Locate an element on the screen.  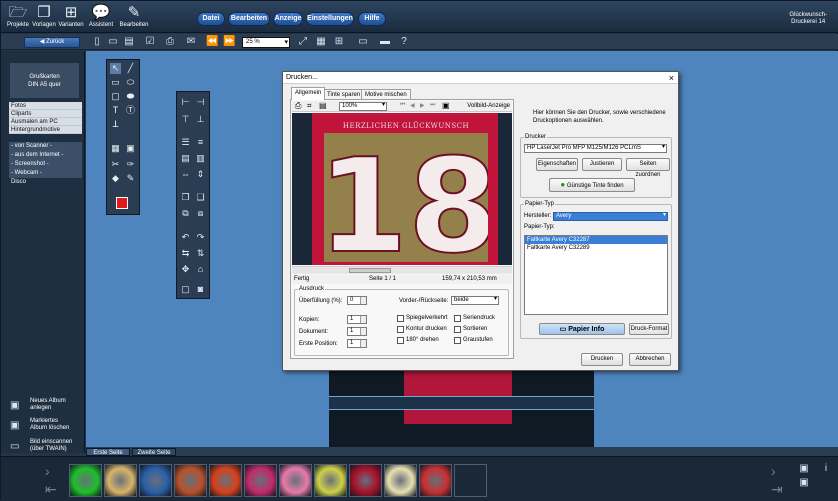
align-left-icon: ⊢ is located at coordinates (185, 102).